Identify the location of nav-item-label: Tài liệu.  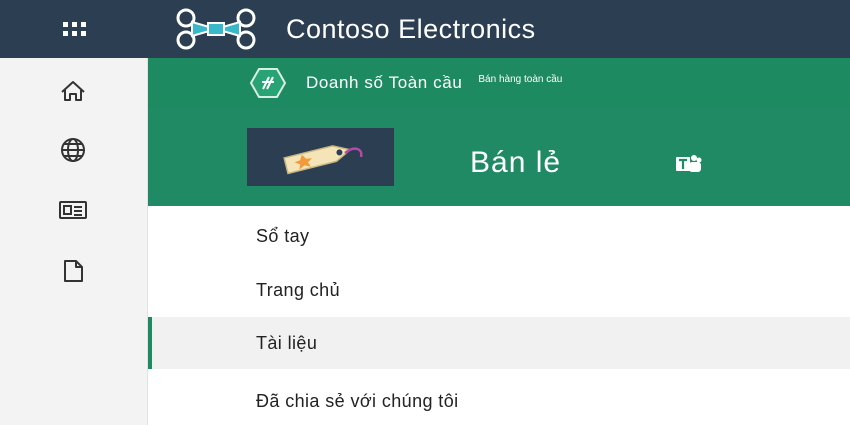
(287, 342).